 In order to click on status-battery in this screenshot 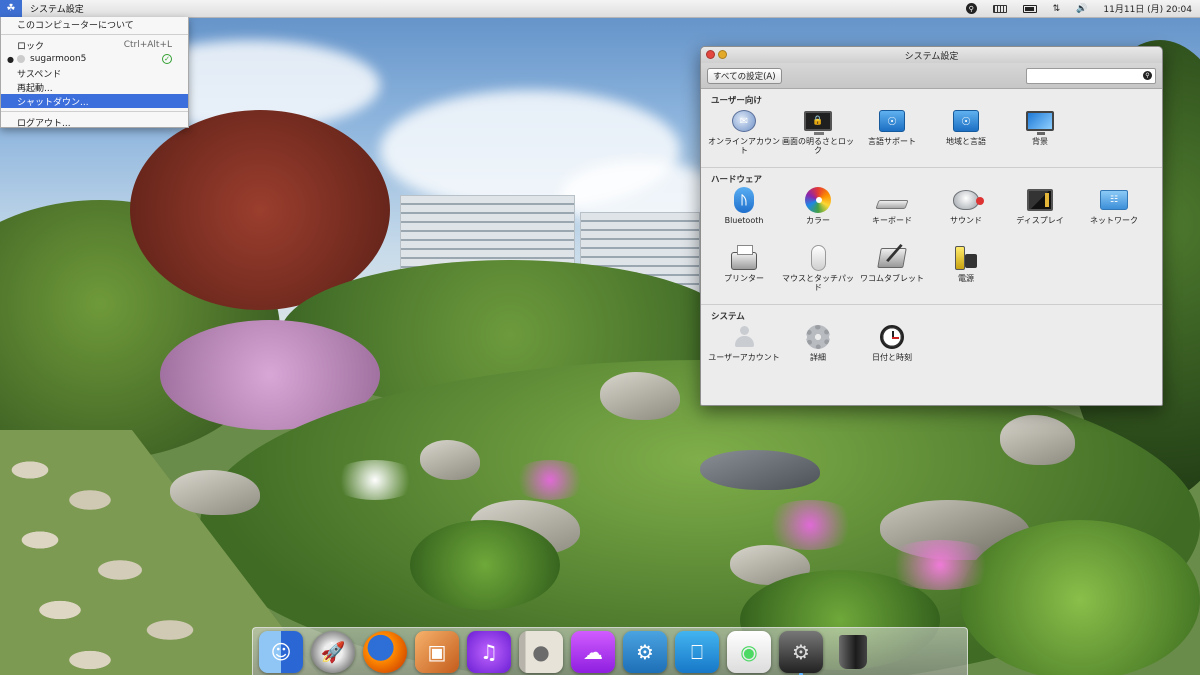, I will do `click(1030, 8)`.